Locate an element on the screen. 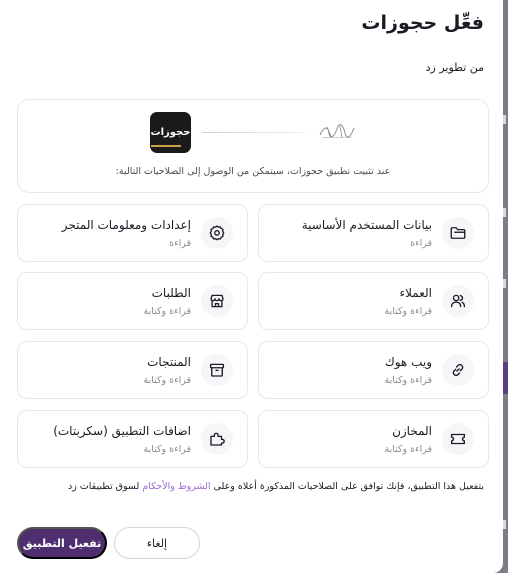 This screenshot has width=508, height=573. permission-card: ويب هوك قراءة وكتابة is located at coordinates (373, 370).